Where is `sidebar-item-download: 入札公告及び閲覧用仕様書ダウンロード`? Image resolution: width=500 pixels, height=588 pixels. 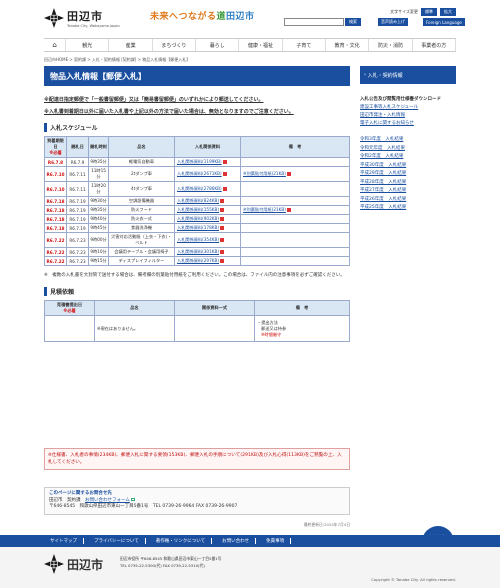
sidebar-item-download: 入札公告及び閲覧用仕様書ダウンロード is located at coordinates (408, 100).